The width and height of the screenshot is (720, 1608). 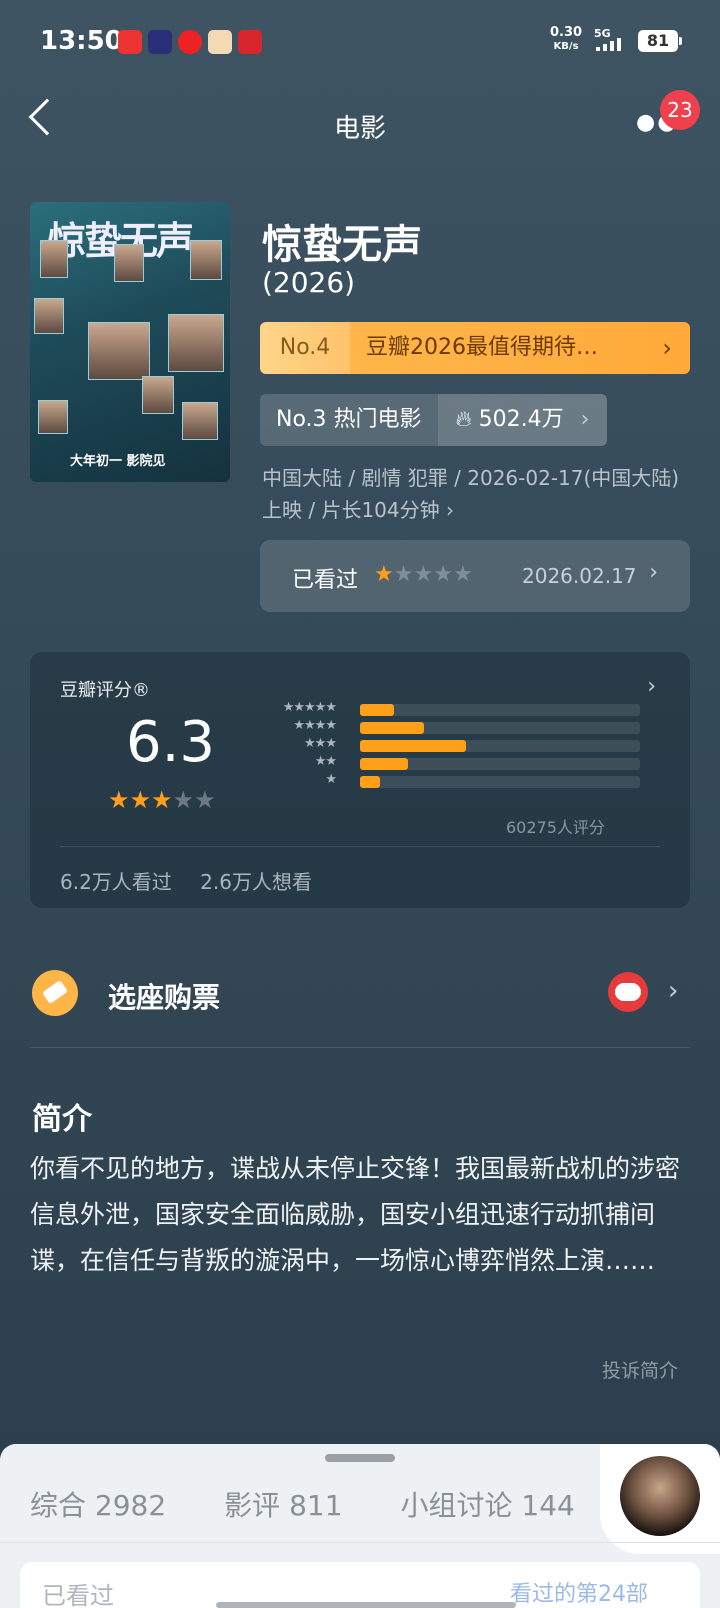 What do you see at coordinates (62, 1119) in the screenshot?
I see `intro-heading: 简介` at bounding box center [62, 1119].